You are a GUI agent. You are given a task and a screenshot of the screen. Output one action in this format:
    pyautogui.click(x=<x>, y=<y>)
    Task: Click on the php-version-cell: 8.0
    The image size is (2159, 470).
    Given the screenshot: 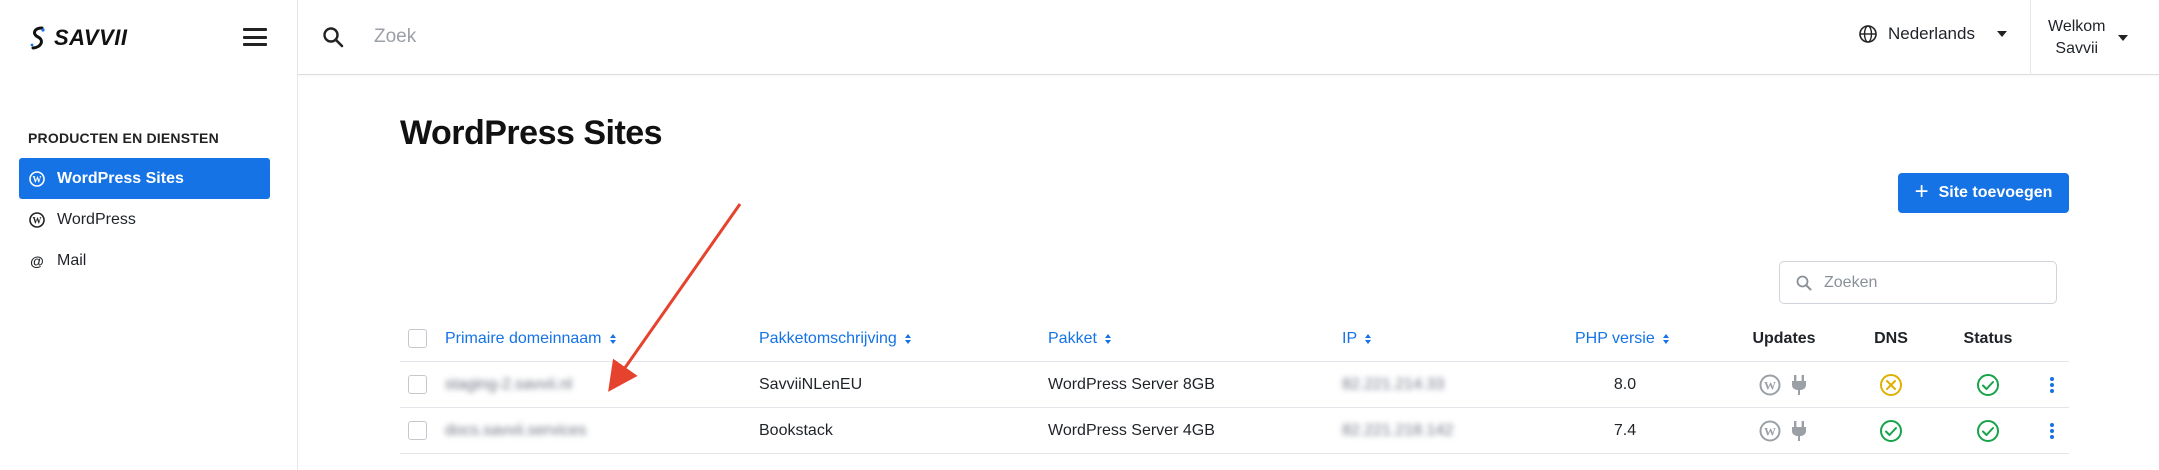 What is the action you would take?
    pyautogui.click(x=1625, y=384)
    